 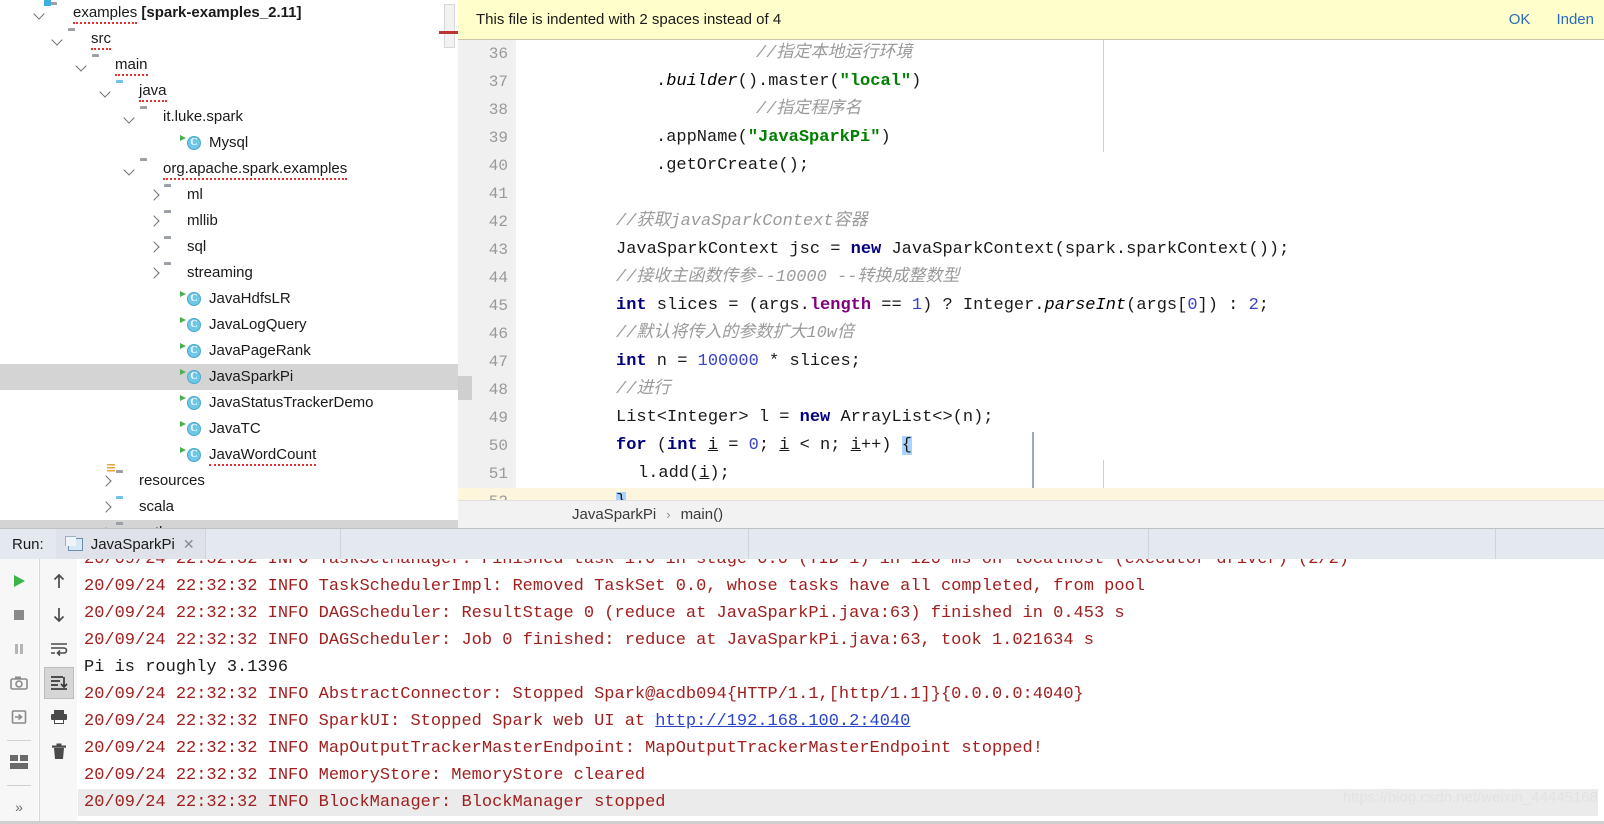 What do you see at coordinates (732, 166) in the screenshot?
I see `code-text: .getOrCreate();` at bounding box center [732, 166].